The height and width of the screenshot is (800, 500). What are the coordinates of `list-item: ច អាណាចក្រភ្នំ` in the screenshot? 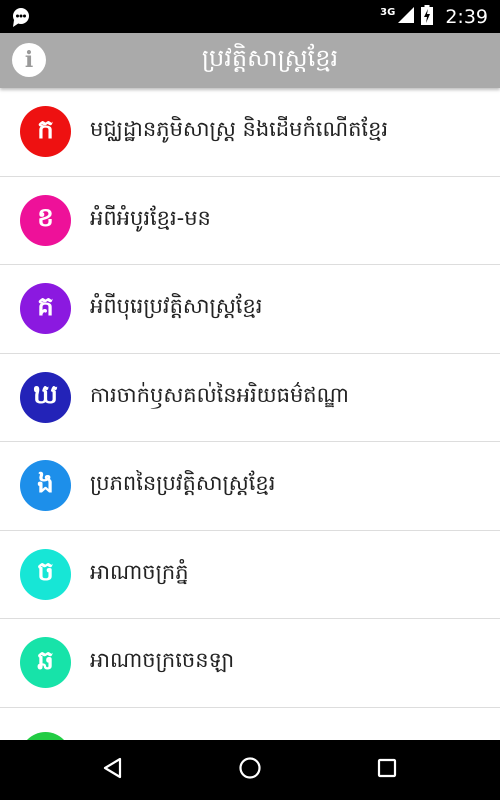 It's located at (250, 575).